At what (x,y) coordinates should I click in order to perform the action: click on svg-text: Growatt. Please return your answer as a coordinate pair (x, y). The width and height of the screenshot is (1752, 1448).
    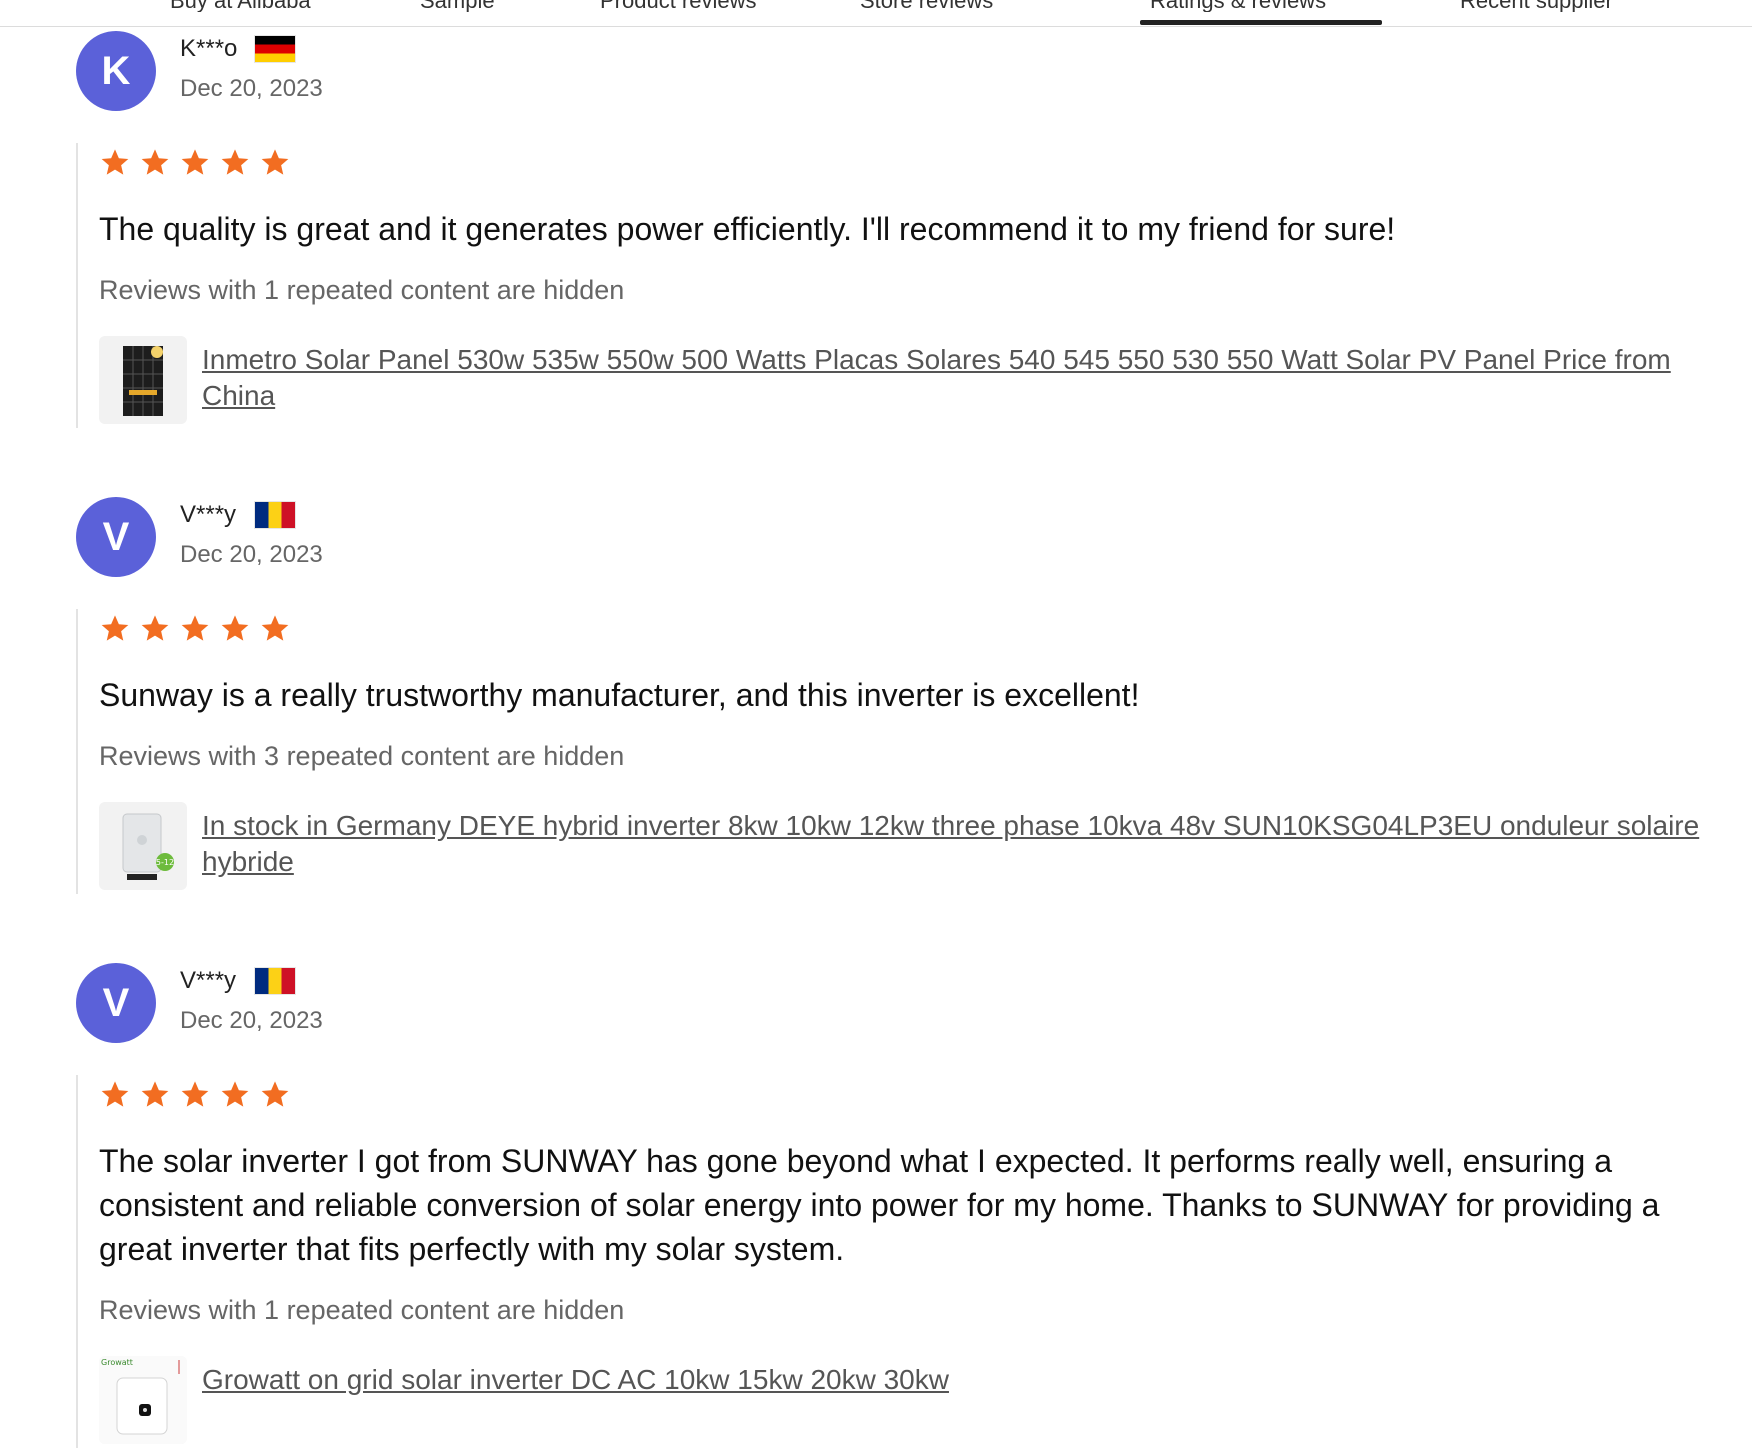
    Looking at the image, I should click on (117, 1362).